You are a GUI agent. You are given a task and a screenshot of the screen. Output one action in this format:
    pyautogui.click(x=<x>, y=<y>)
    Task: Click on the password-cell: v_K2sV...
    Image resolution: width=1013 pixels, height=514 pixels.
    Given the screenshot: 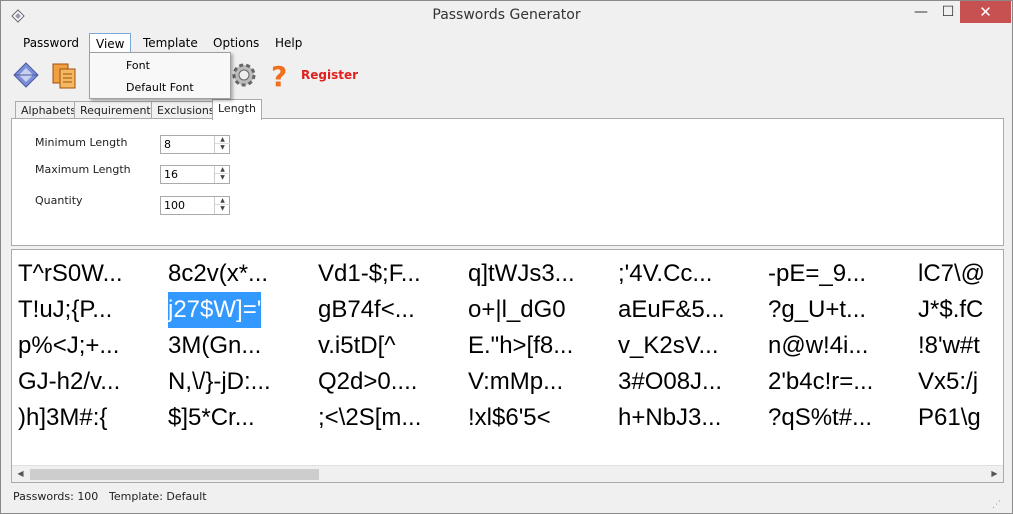 What is the action you would take?
    pyautogui.click(x=668, y=346)
    